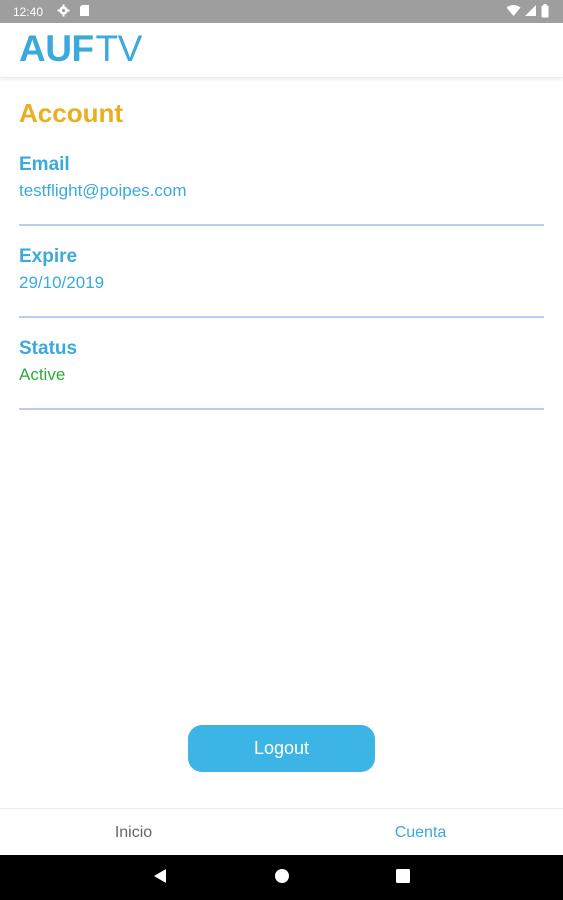  Describe the element at coordinates (48, 348) in the screenshot. I see `status-label: Status` at that location.